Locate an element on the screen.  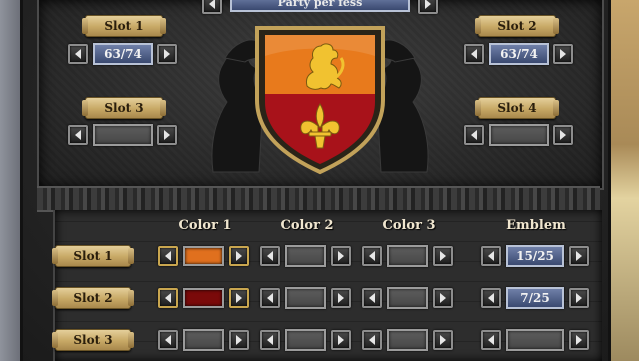
row-3-color3-next-button is located at coordinates (443, 340).